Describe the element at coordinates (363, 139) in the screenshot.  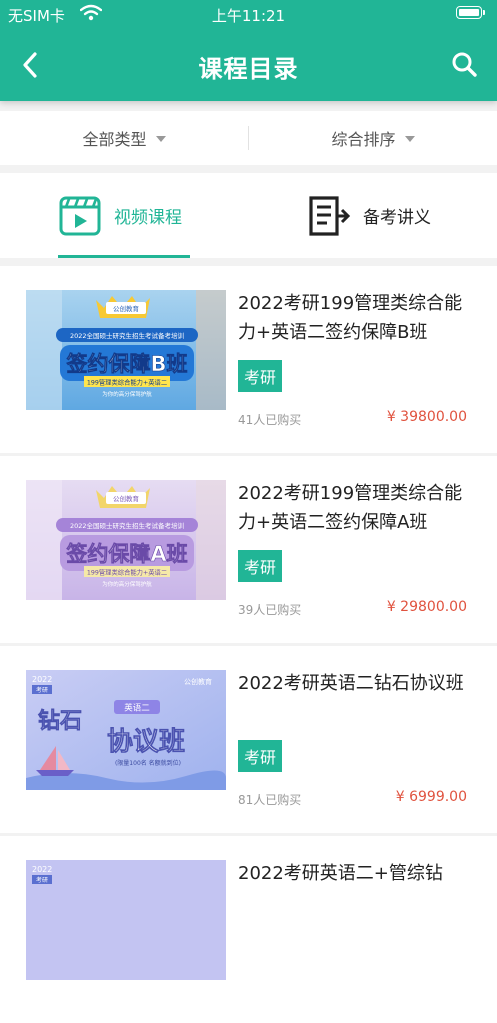
I see `filter-sort-label: 综合排序` at that location.